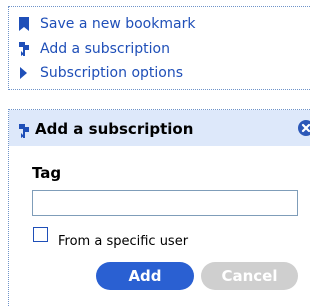  I want to click on arrow-right-icon, so click(24, 73).